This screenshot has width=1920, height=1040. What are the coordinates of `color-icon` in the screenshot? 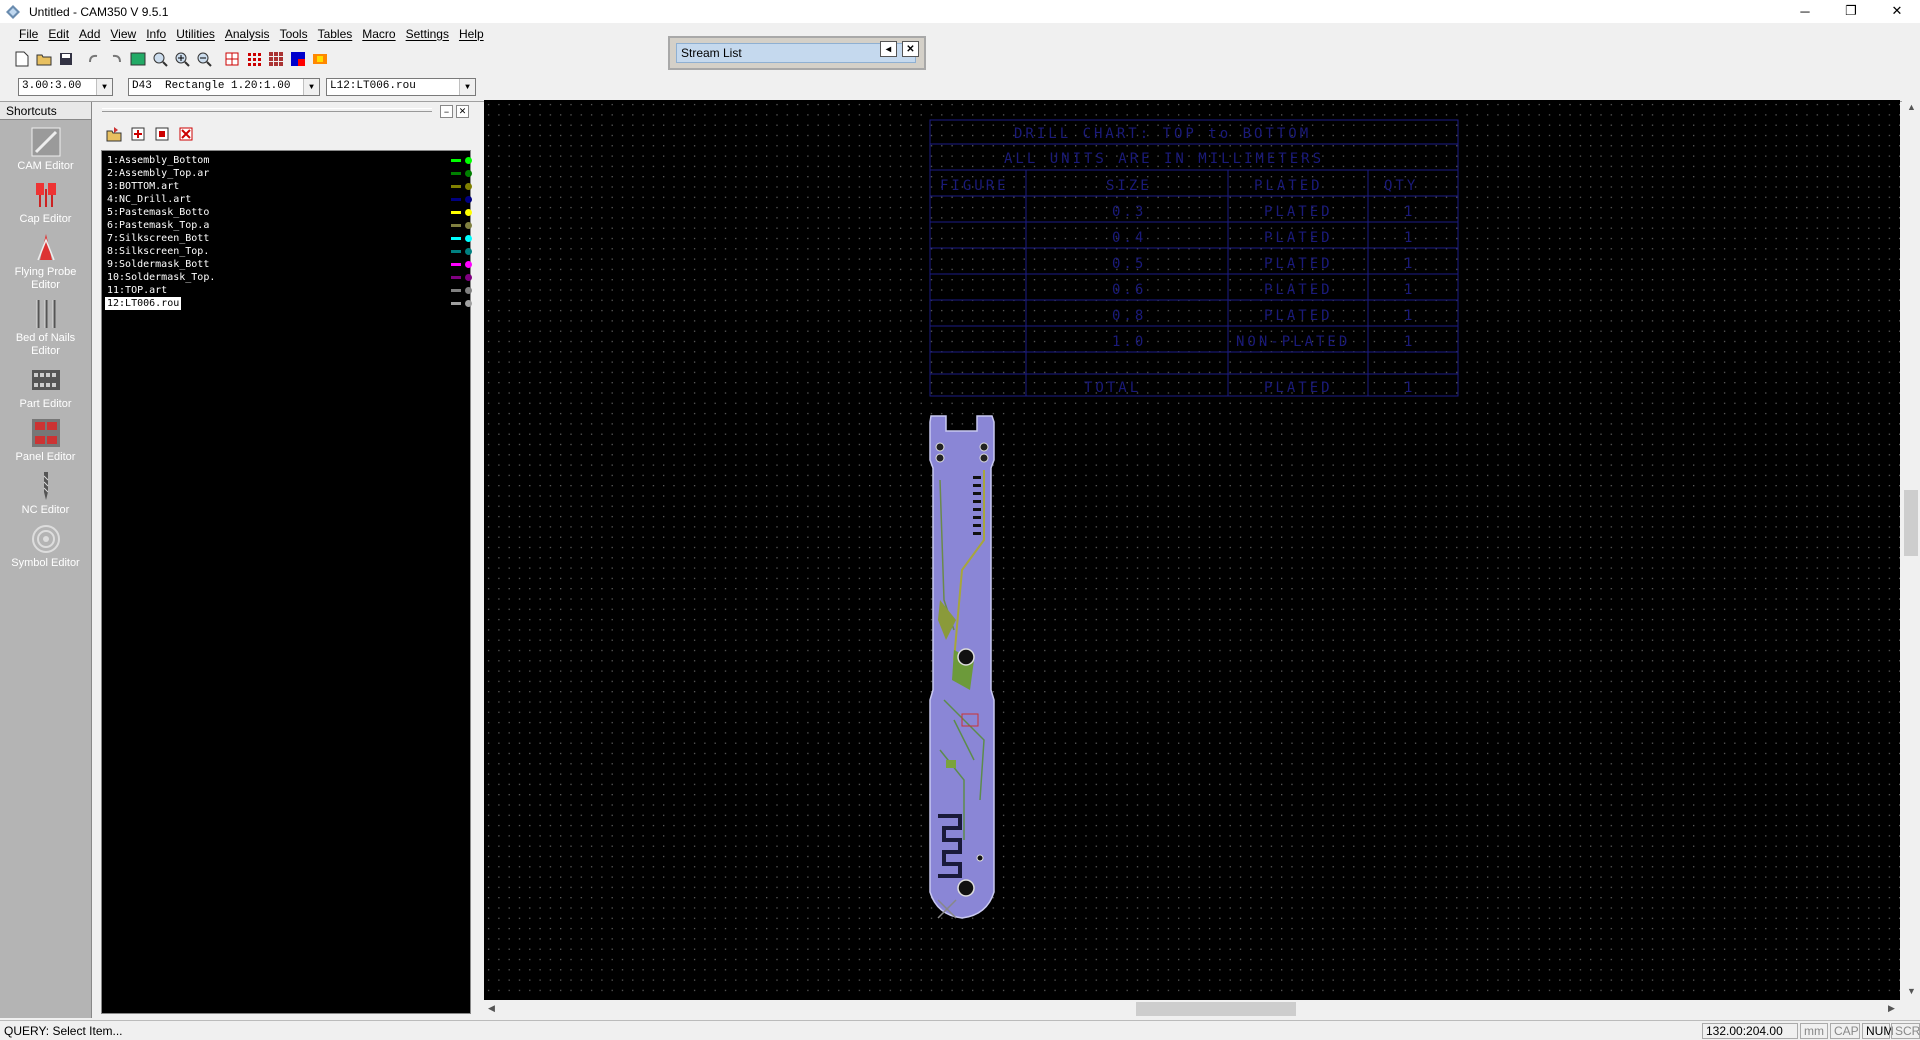 It's located at (298, 59).